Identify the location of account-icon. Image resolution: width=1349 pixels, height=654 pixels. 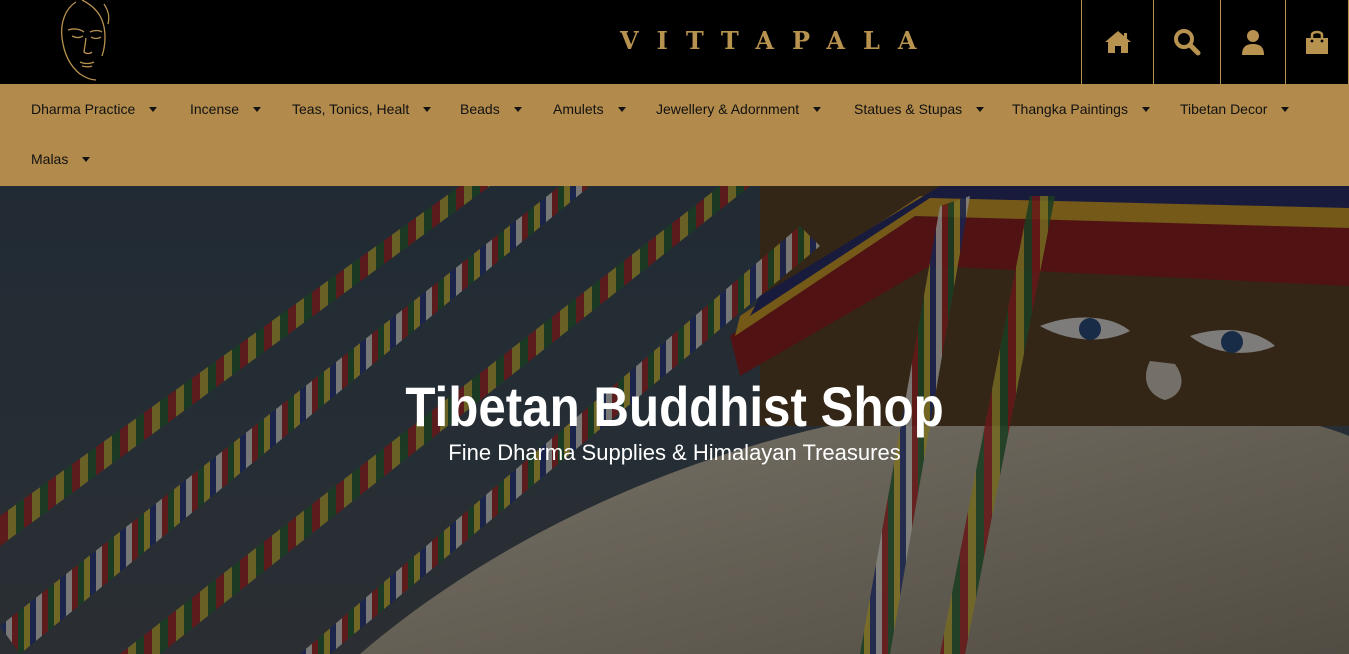
(1253, 42).